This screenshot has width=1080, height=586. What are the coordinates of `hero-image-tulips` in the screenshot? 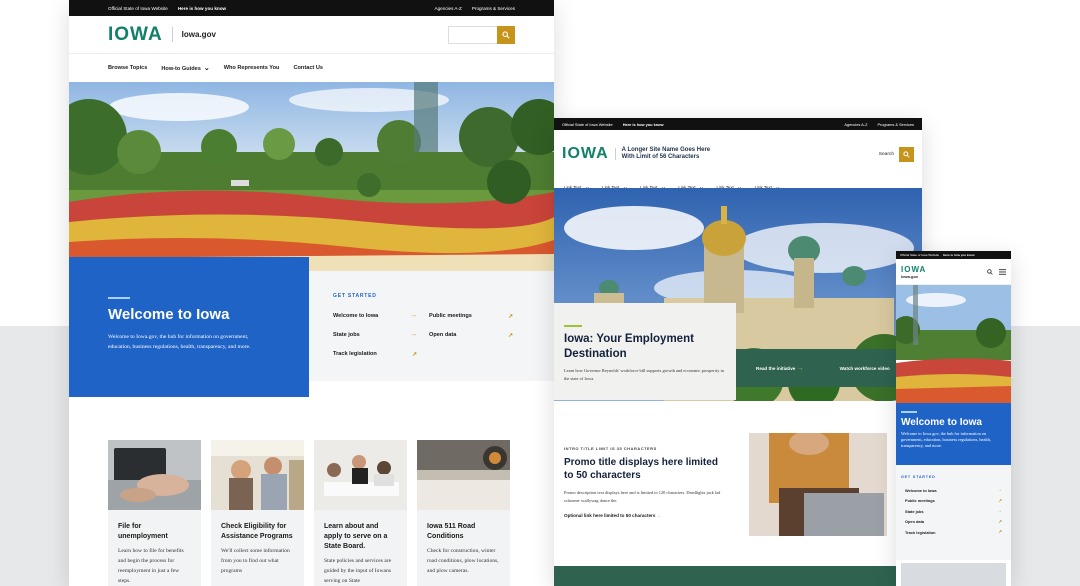 It's located at (311, 177).